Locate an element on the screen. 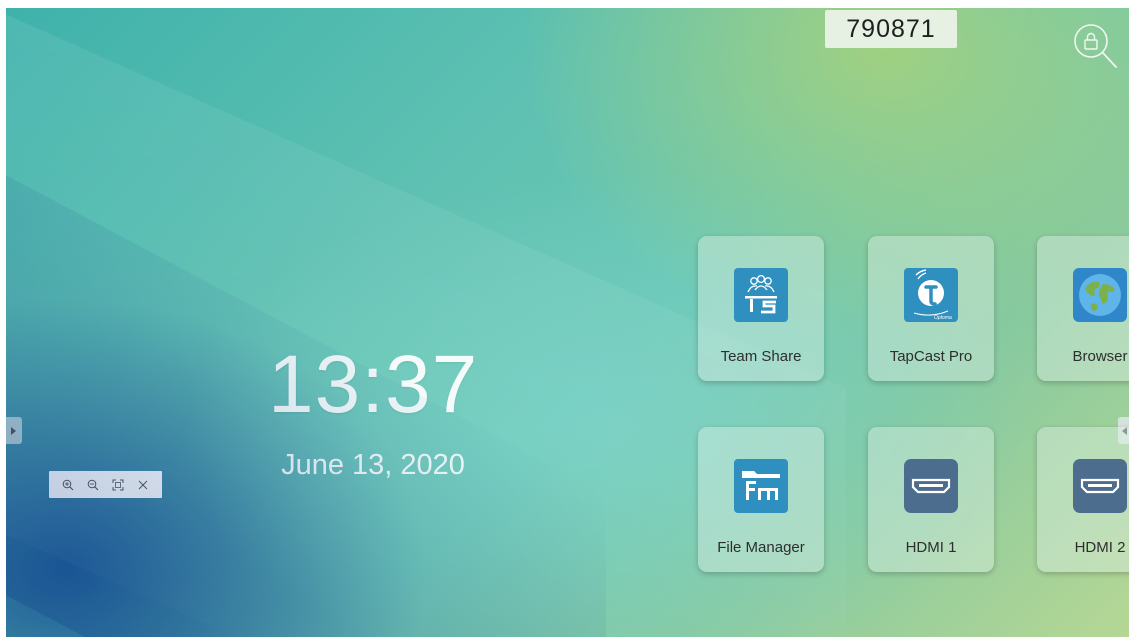 Image resolution: width=1129 pixels, height=637 pixels. file-manager-icon is located at coordinates (761, 486).